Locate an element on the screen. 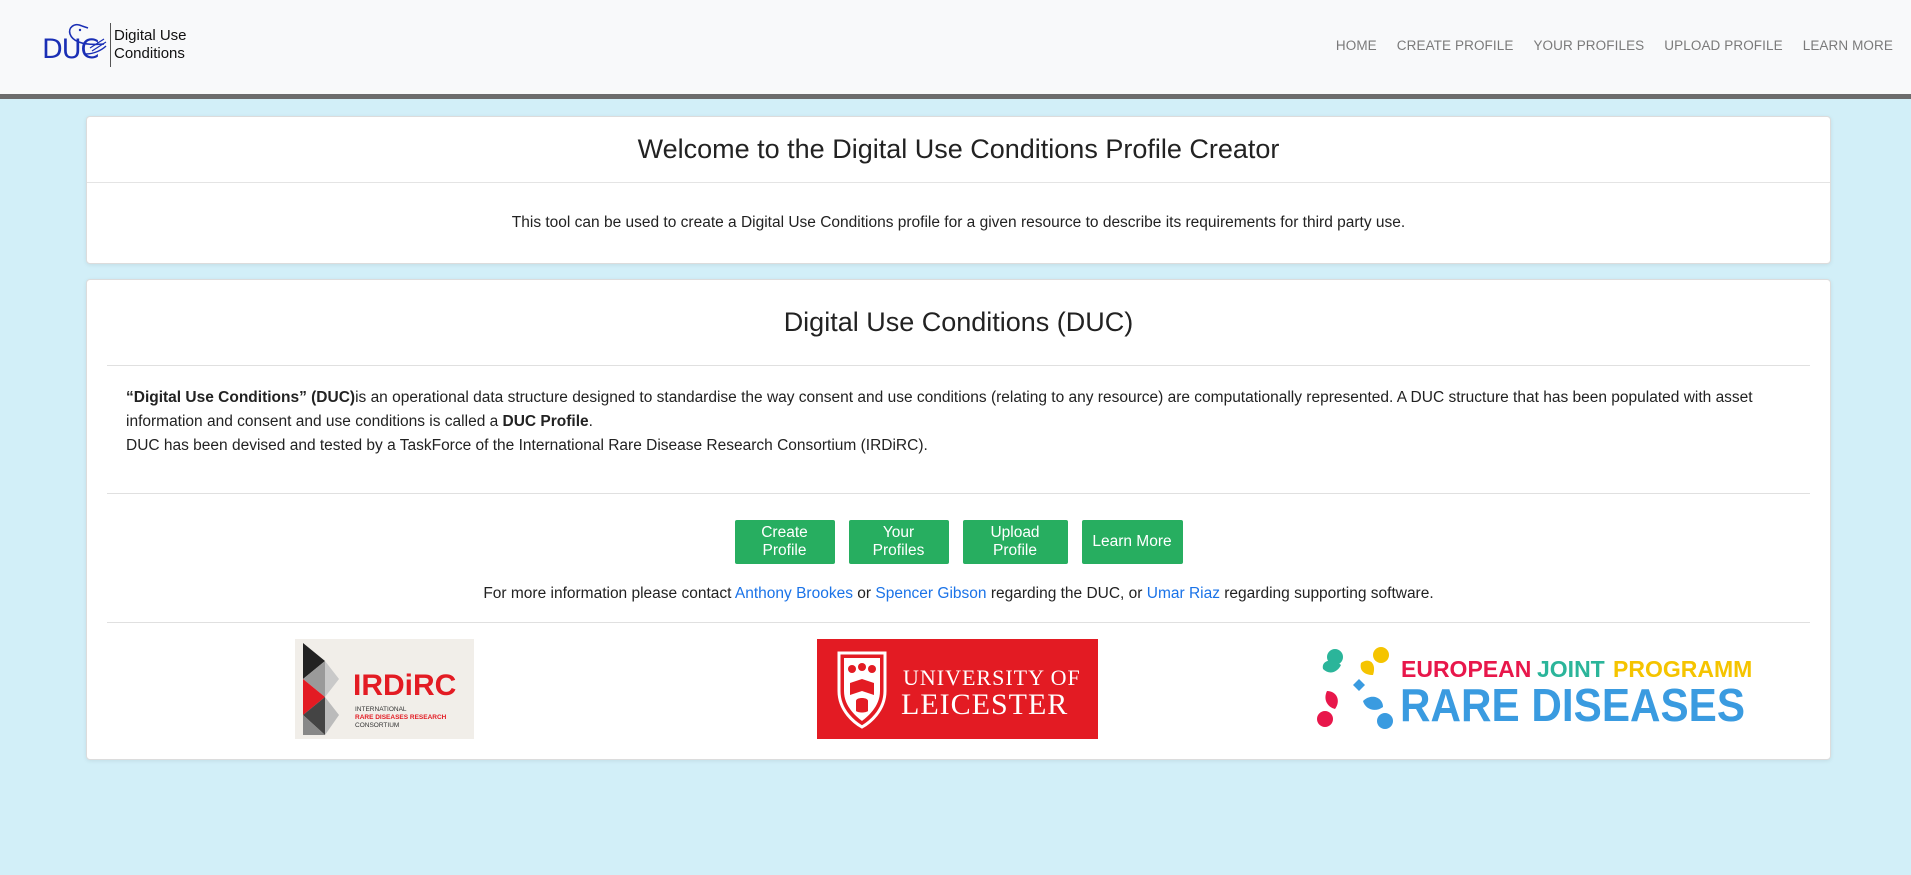 This screenshot has width=1911, height=875. contact-link-anthony-brookes: Anthony Brookes is located at coordinates (794, 593).